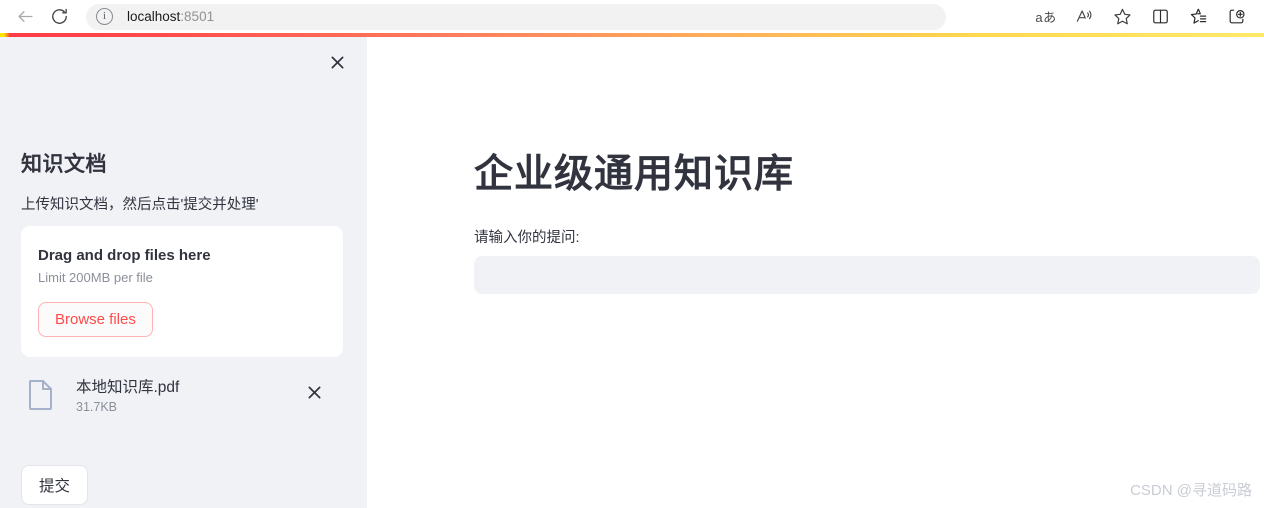  What do you see at coordinates (1191, 490) in the screenshot?
I see `watermark: CSDN @寻道码路` at bounding box center [1191, 490].